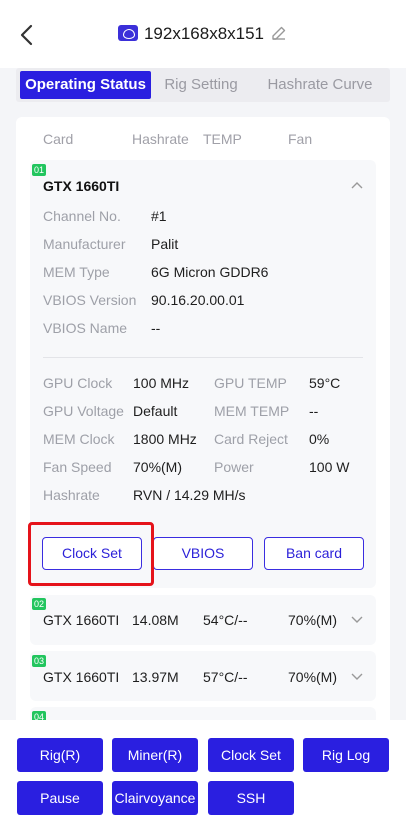  What do you see at coordinates (85, 328) in the screenshot?
I see `info-label: VBIOS Name` at bounding box center [85, 328].